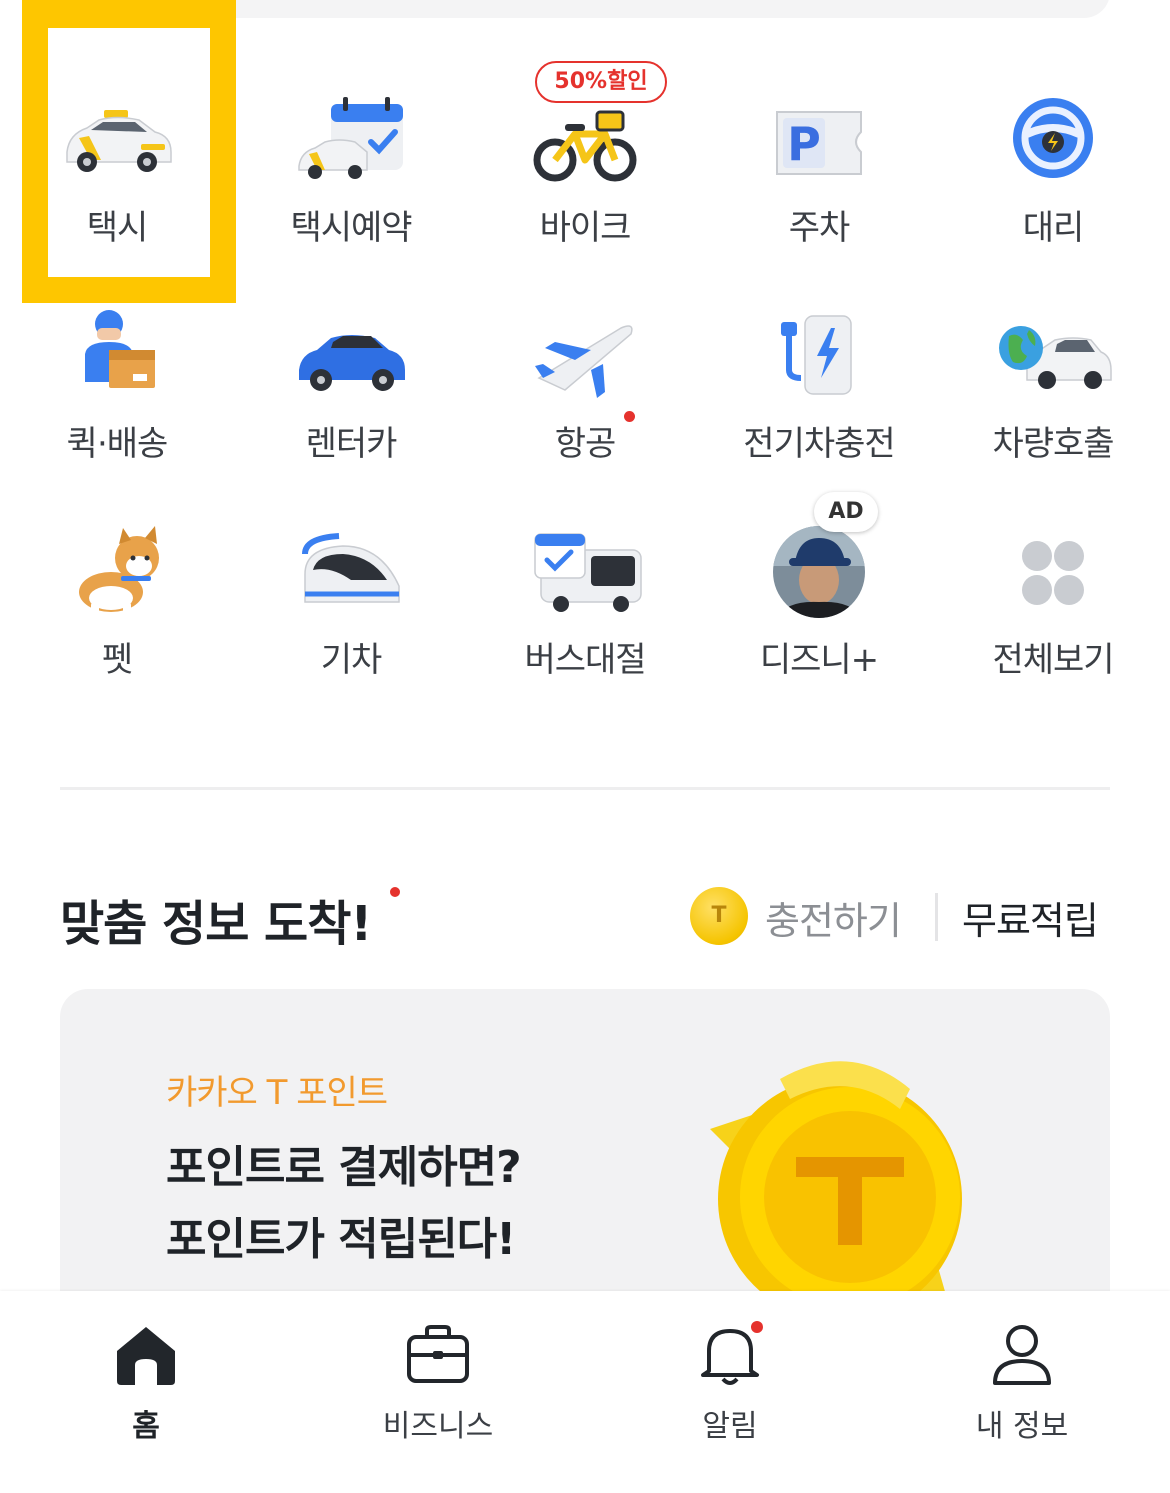 The image size is (1170, 1493). I want to click on airplane-icon, so click(584, 361).